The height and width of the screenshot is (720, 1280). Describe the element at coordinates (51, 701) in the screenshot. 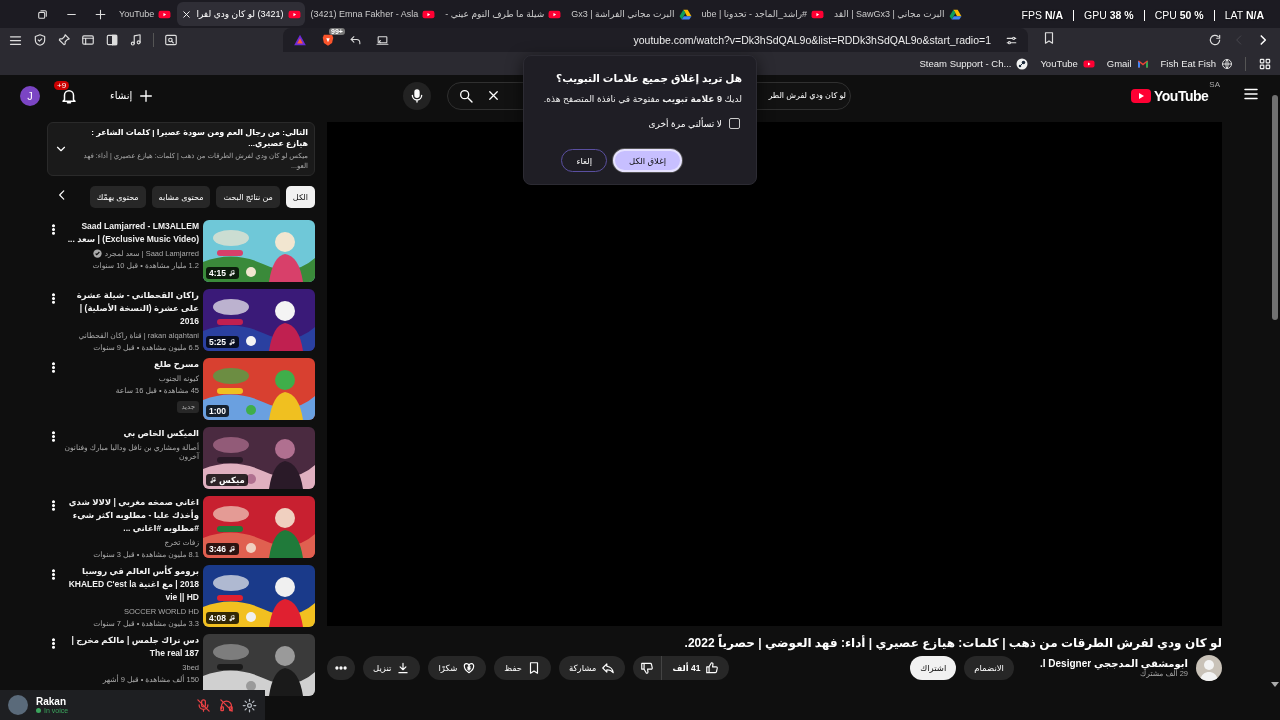

I see `user-name: Rakan` at that location.